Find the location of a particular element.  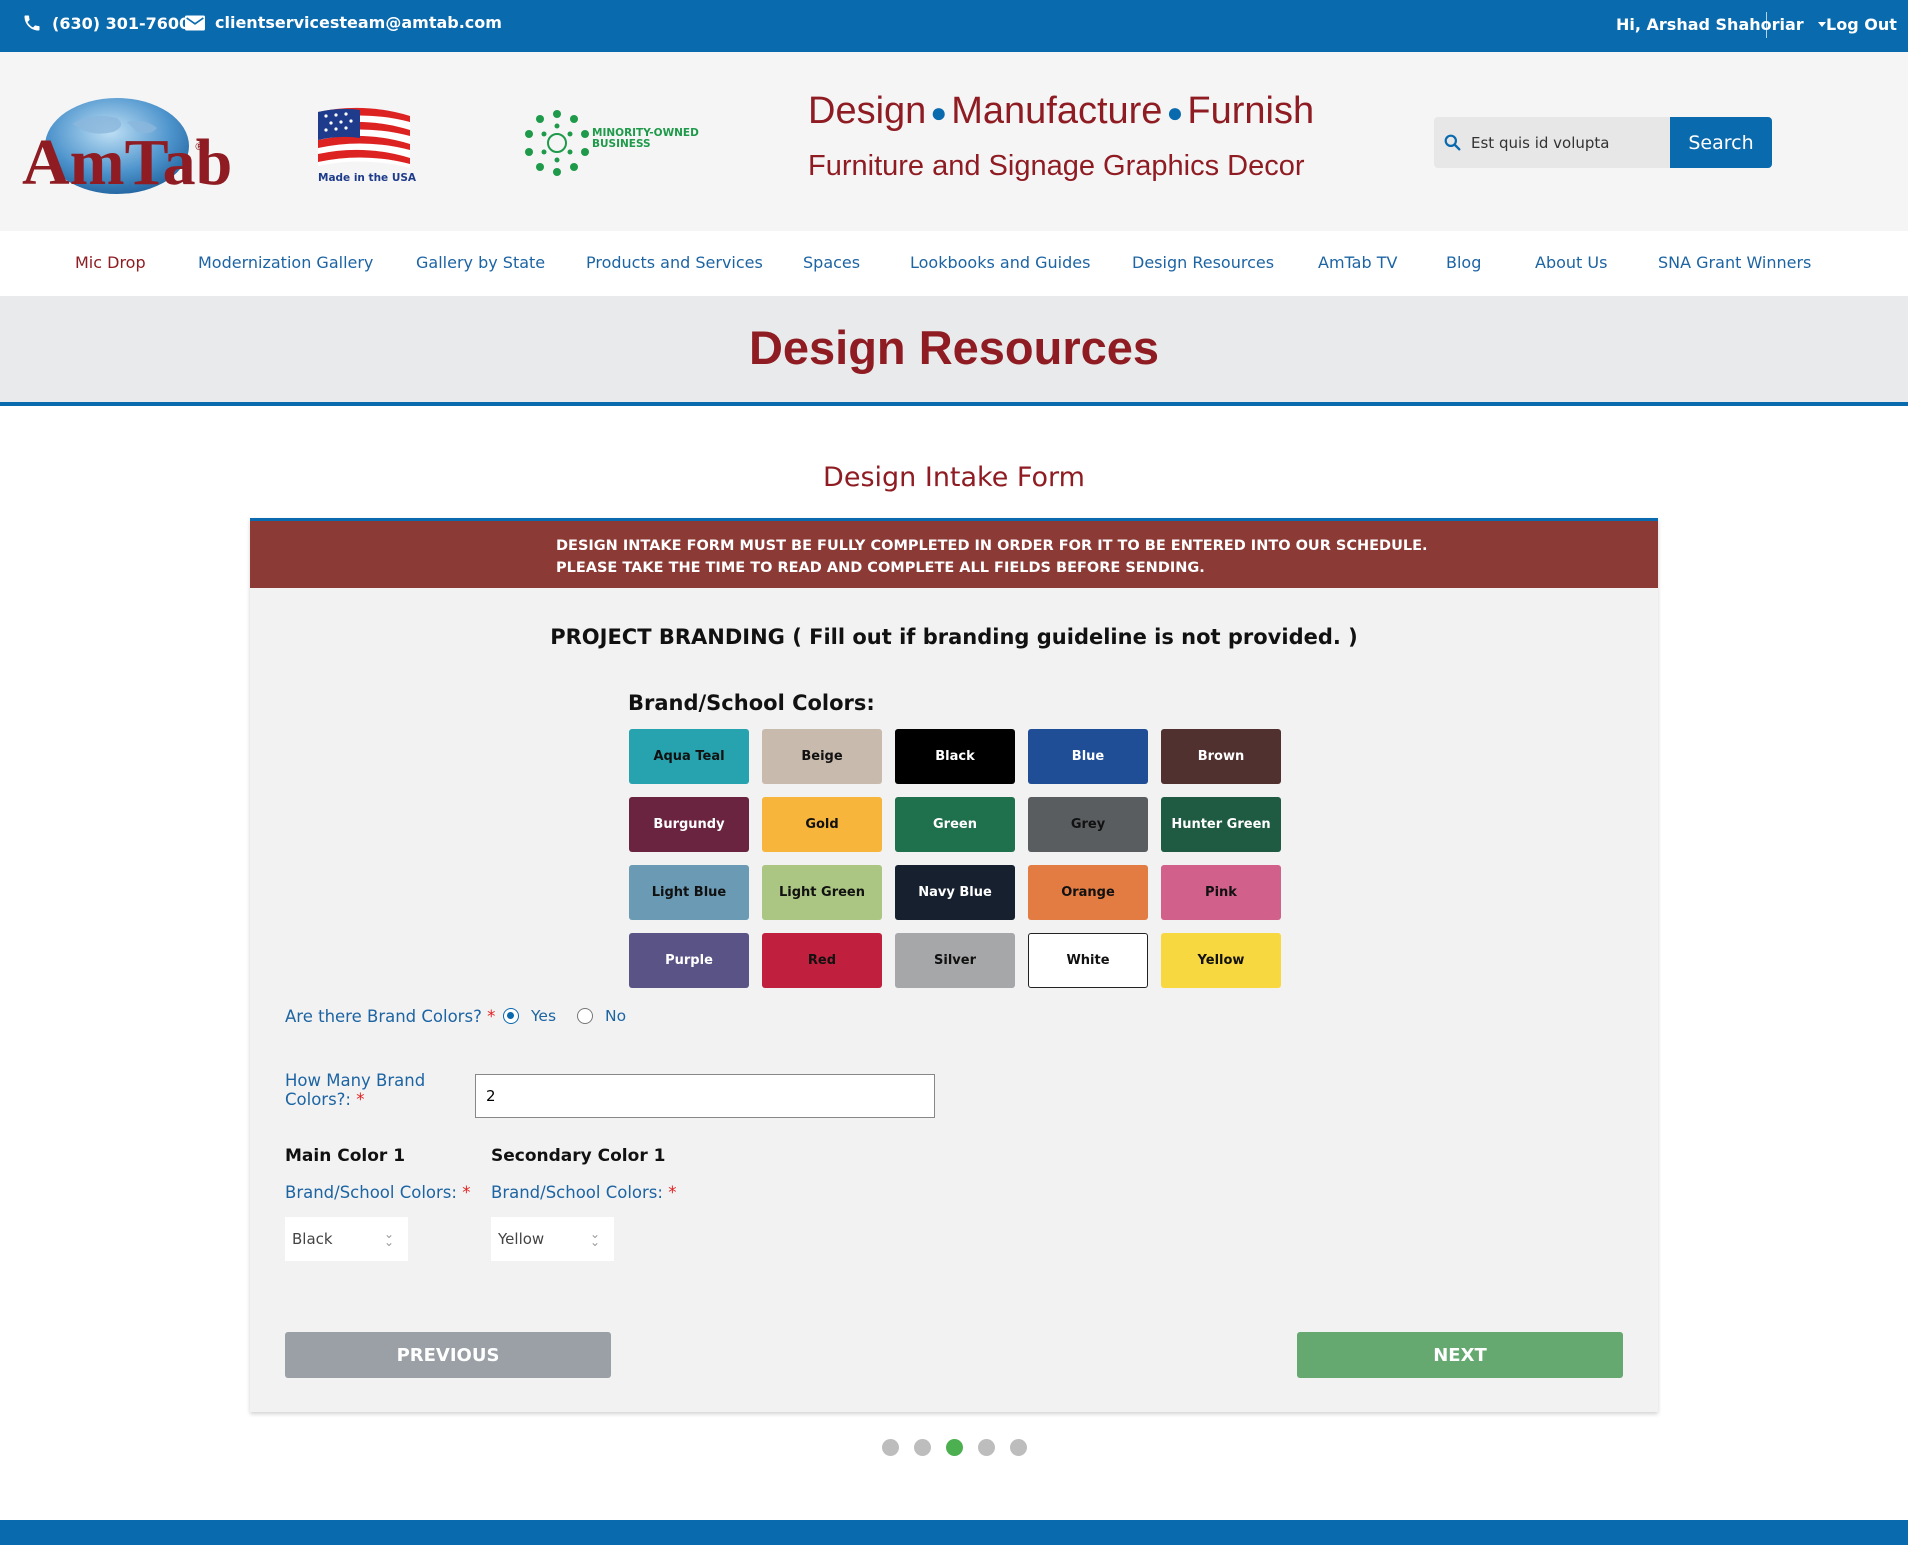

nav-gallery-by-state: Gallery by State is located at coordinates (480, 262).